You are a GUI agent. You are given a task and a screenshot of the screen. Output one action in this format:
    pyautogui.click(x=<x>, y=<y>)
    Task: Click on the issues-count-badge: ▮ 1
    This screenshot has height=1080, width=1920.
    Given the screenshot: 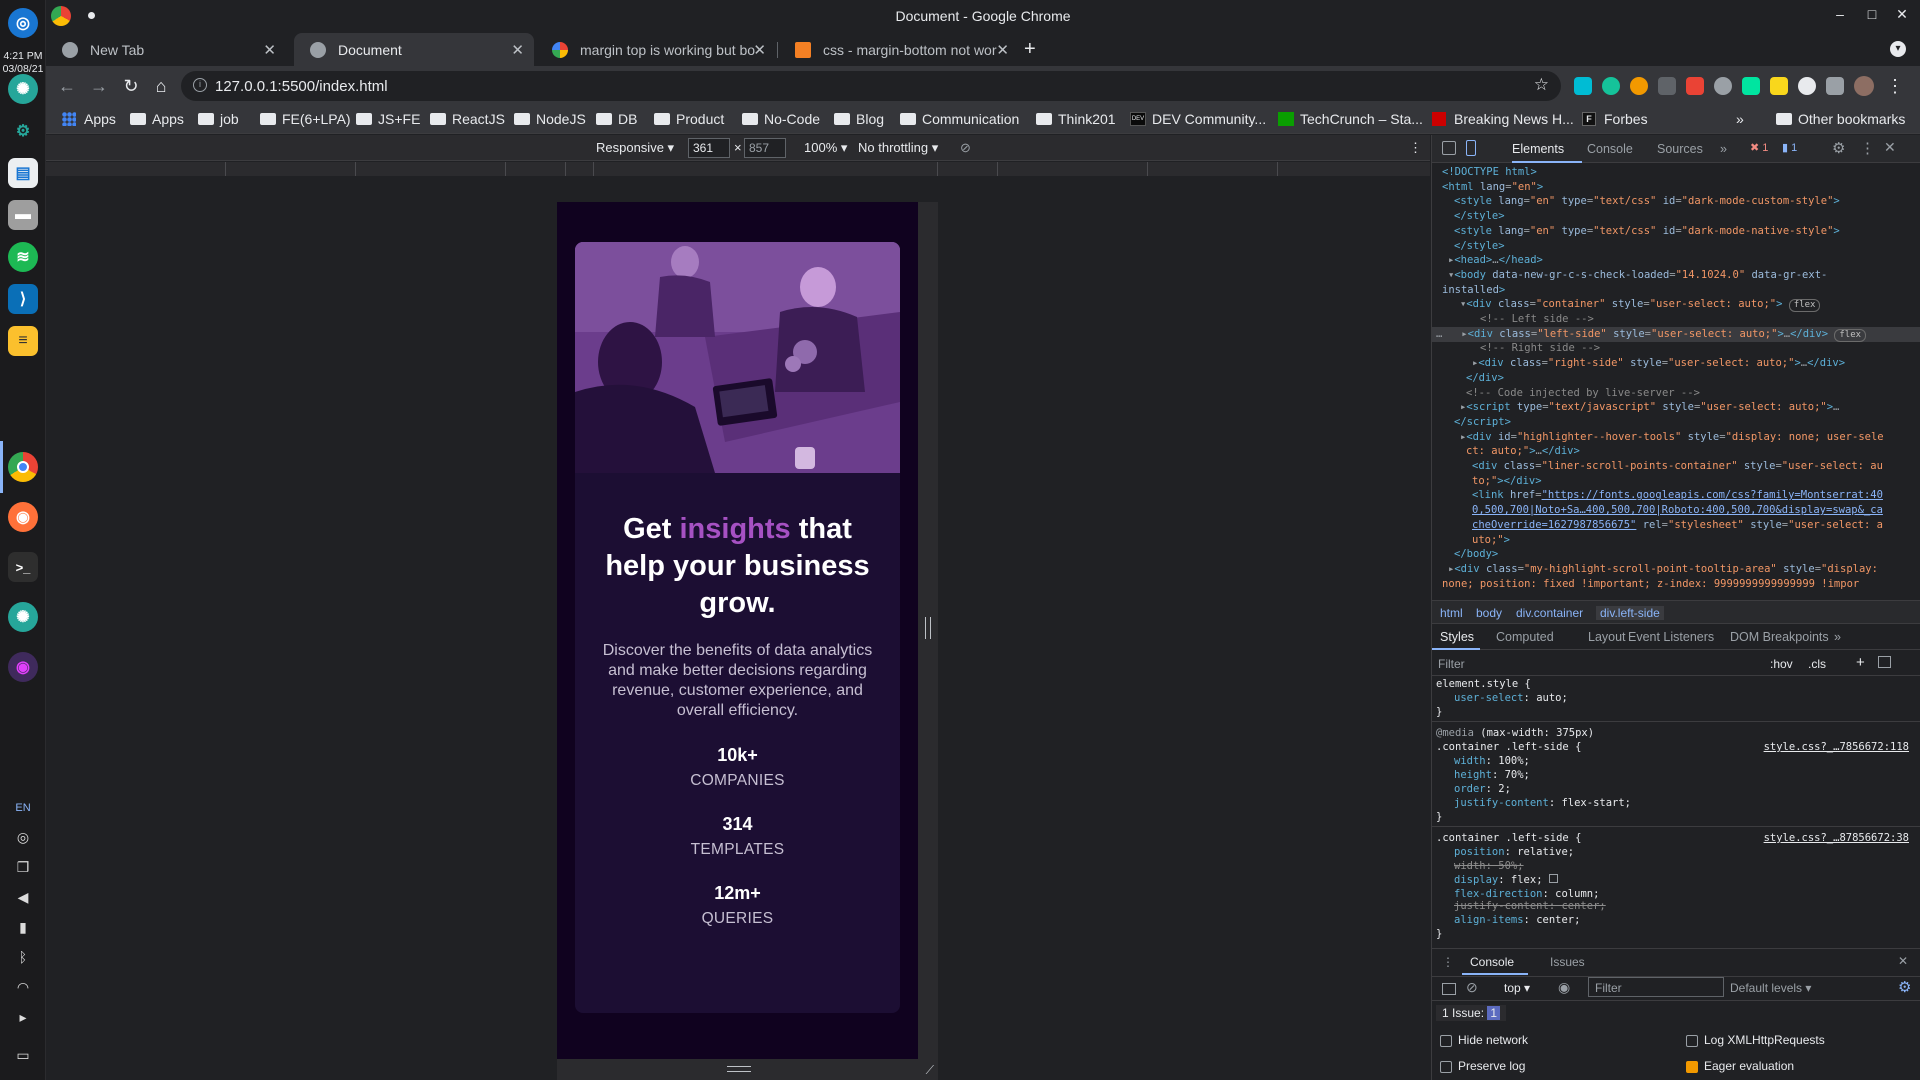 What is the action you would take?
    pyautogui.click(x=1789, y=147)
    